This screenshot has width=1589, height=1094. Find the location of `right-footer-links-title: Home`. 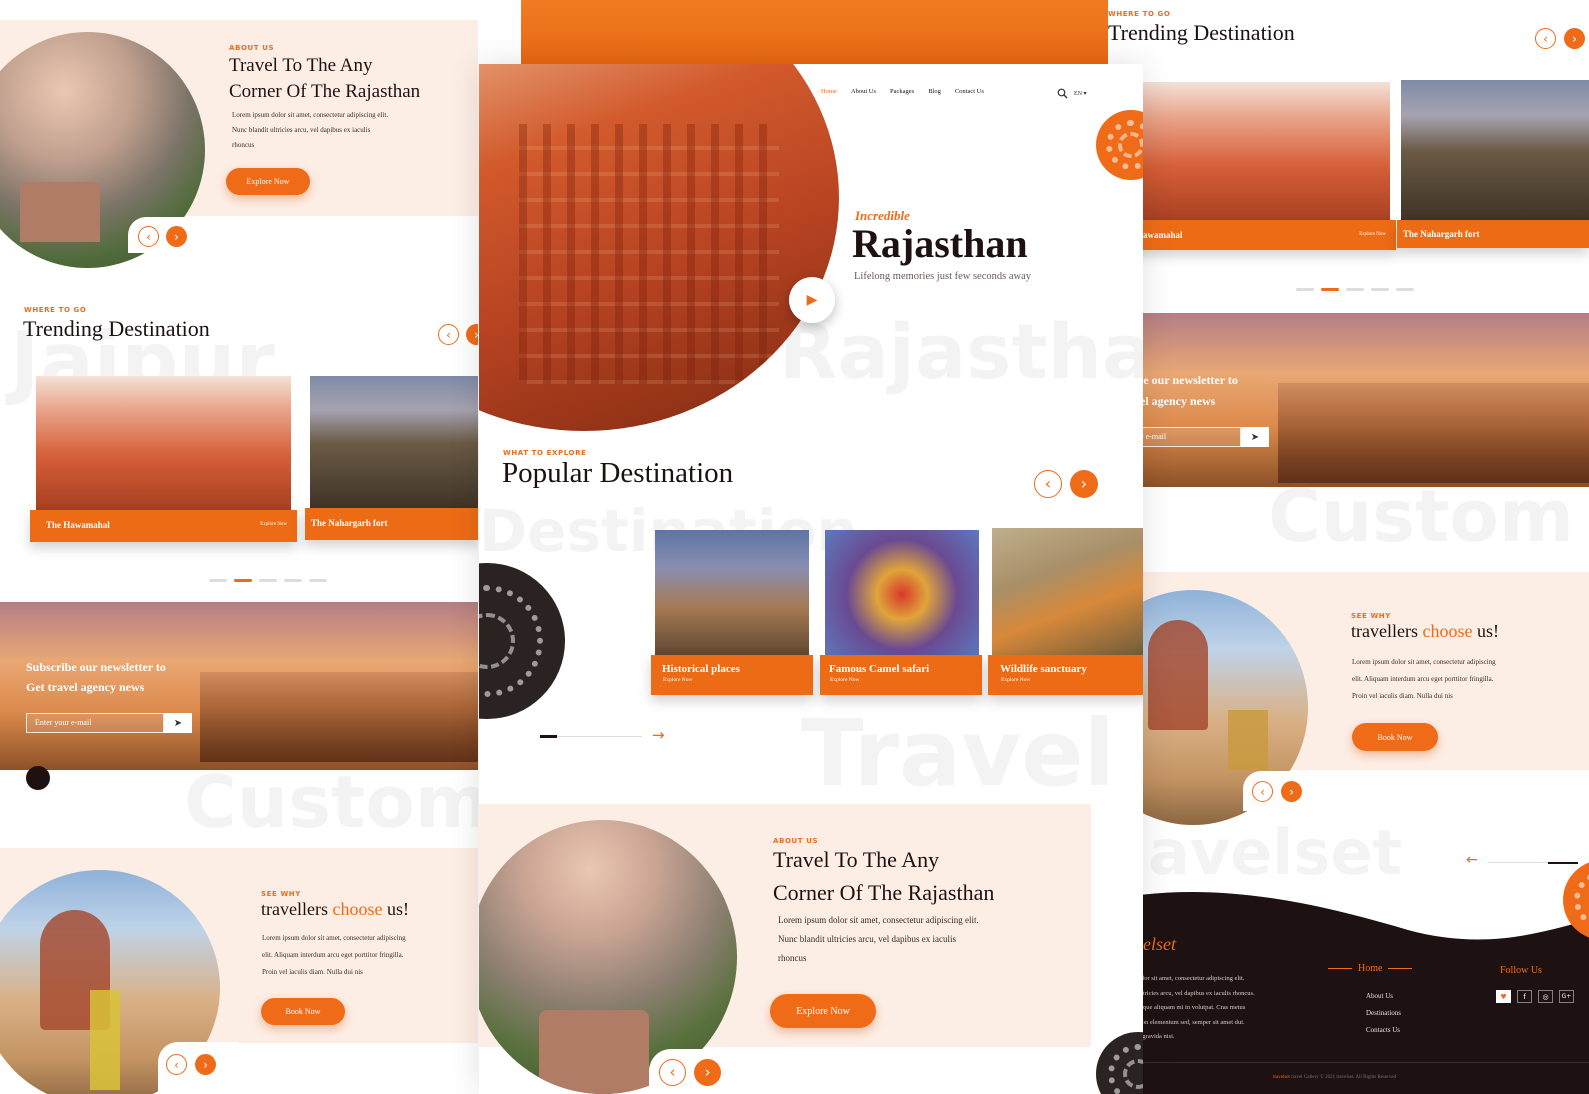

right-footer-links-title: Home is located at coordinates (1370, 968).